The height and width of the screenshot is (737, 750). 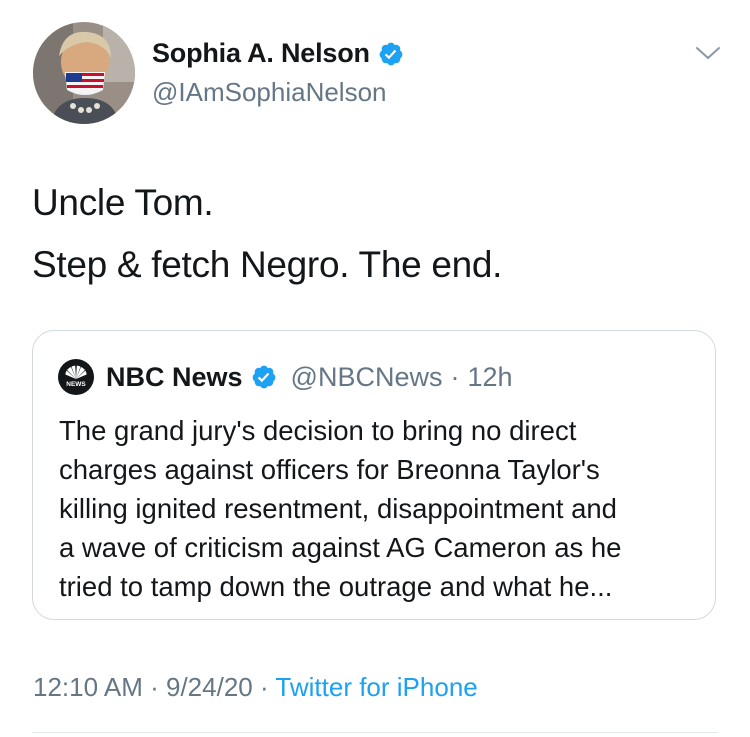 I want to click on author-display-name: Sophia A. Nelson, so click(x=261, y=53).